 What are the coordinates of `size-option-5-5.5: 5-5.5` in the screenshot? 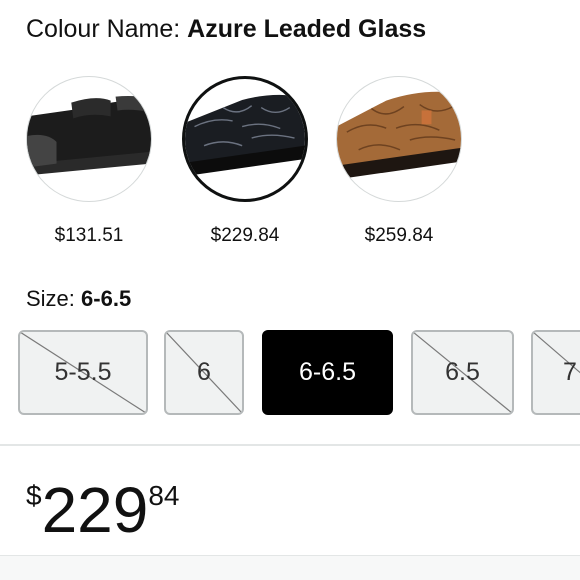 It's located at (83, 372).